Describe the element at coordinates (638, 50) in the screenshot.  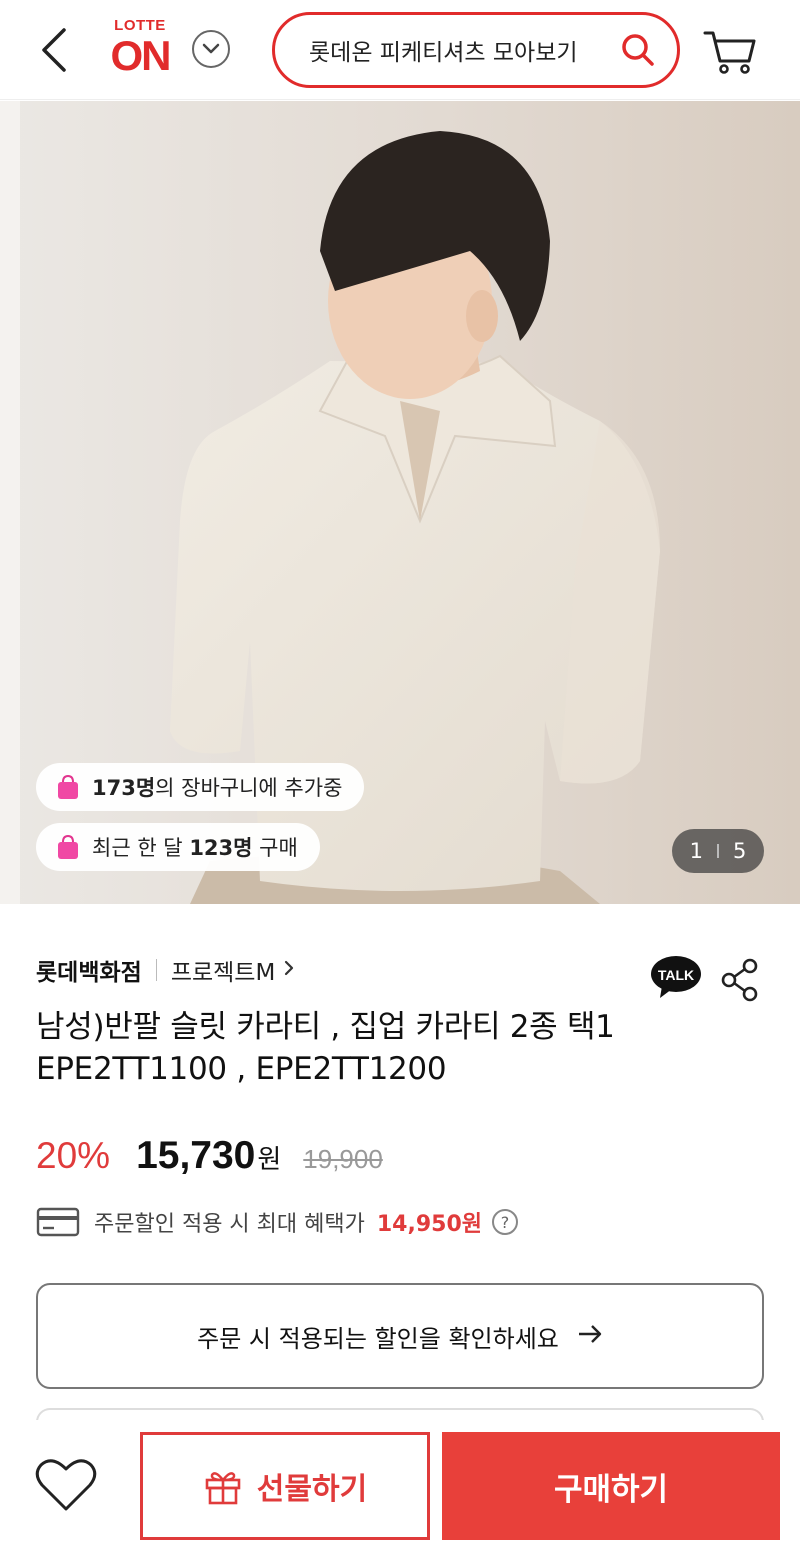
I see `search-icon` at that location.